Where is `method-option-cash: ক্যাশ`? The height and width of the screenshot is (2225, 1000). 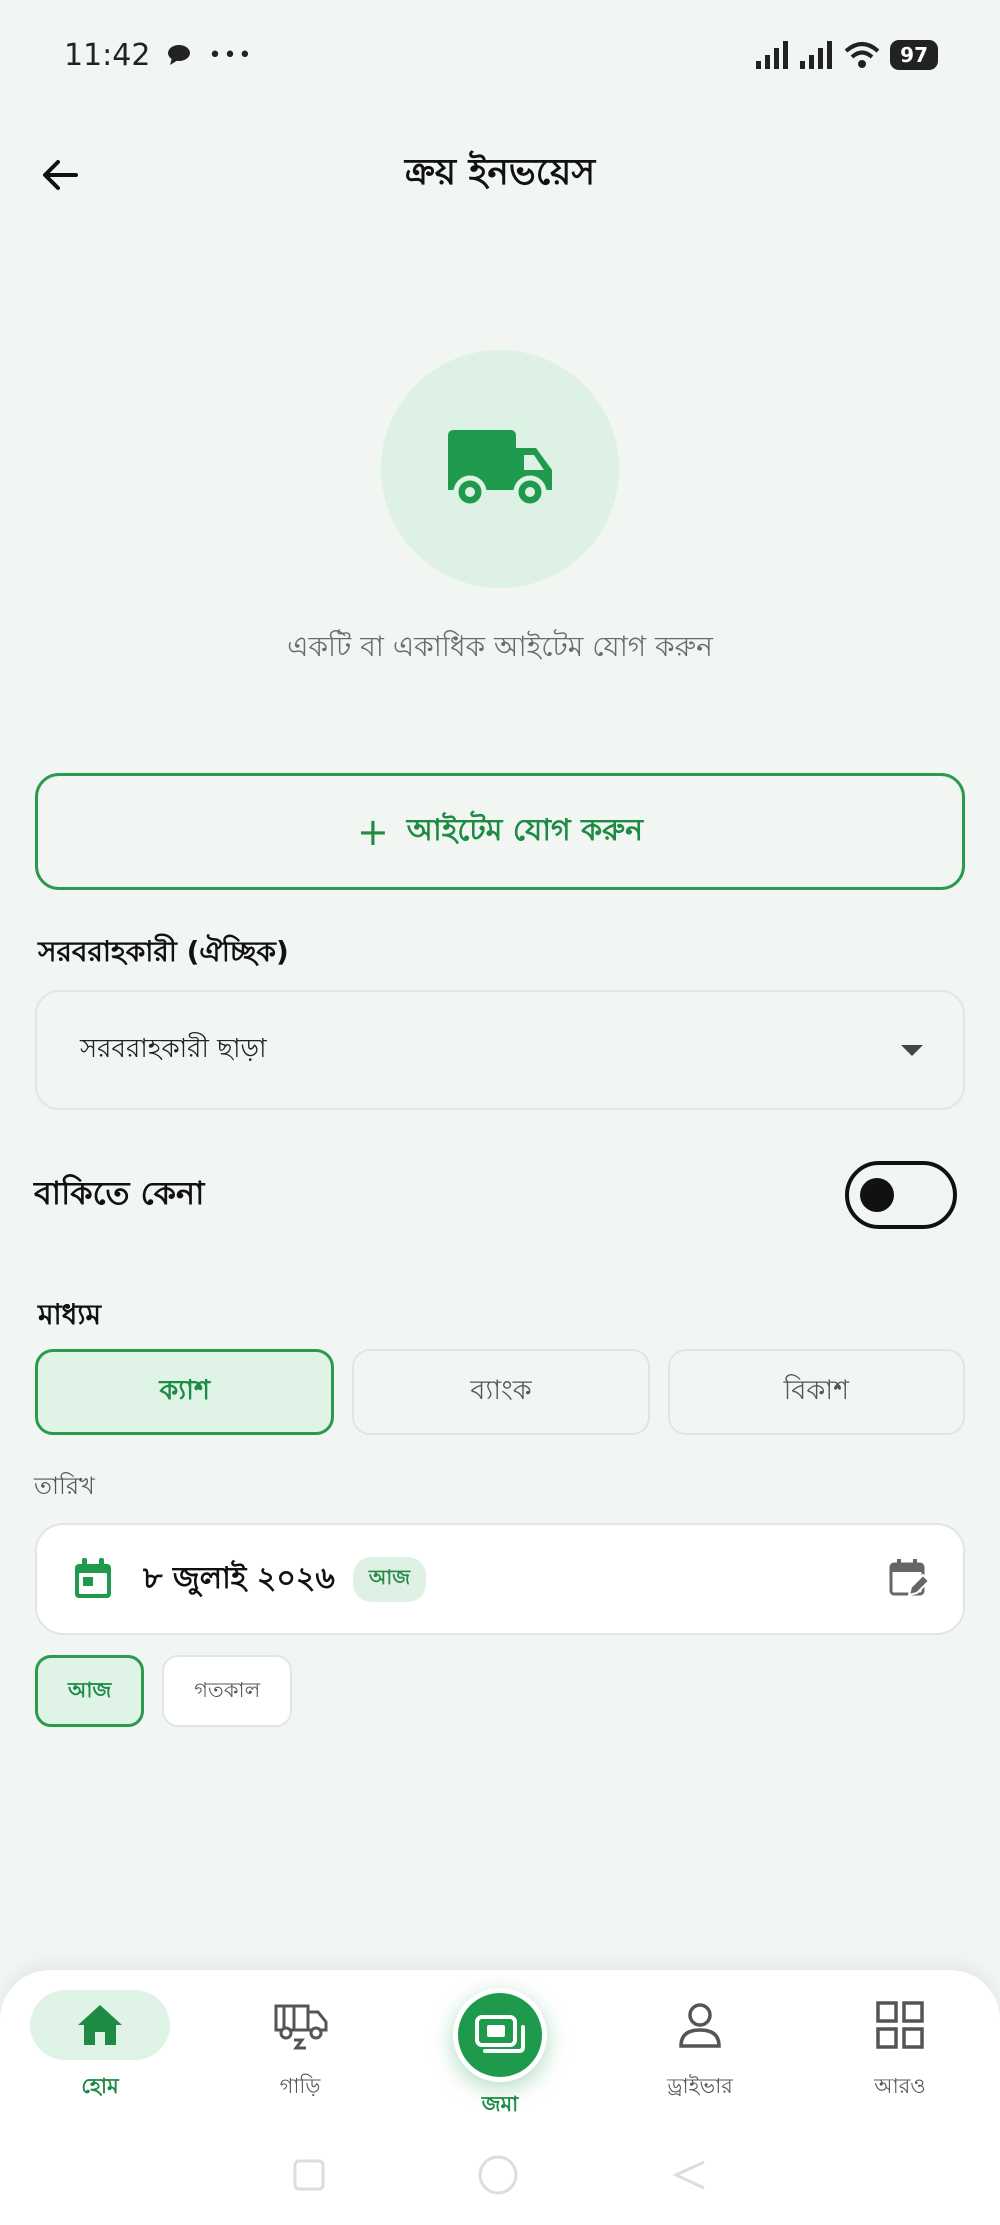 method-option-cash: ক্যাশ is located at coordinates (185, 1392).